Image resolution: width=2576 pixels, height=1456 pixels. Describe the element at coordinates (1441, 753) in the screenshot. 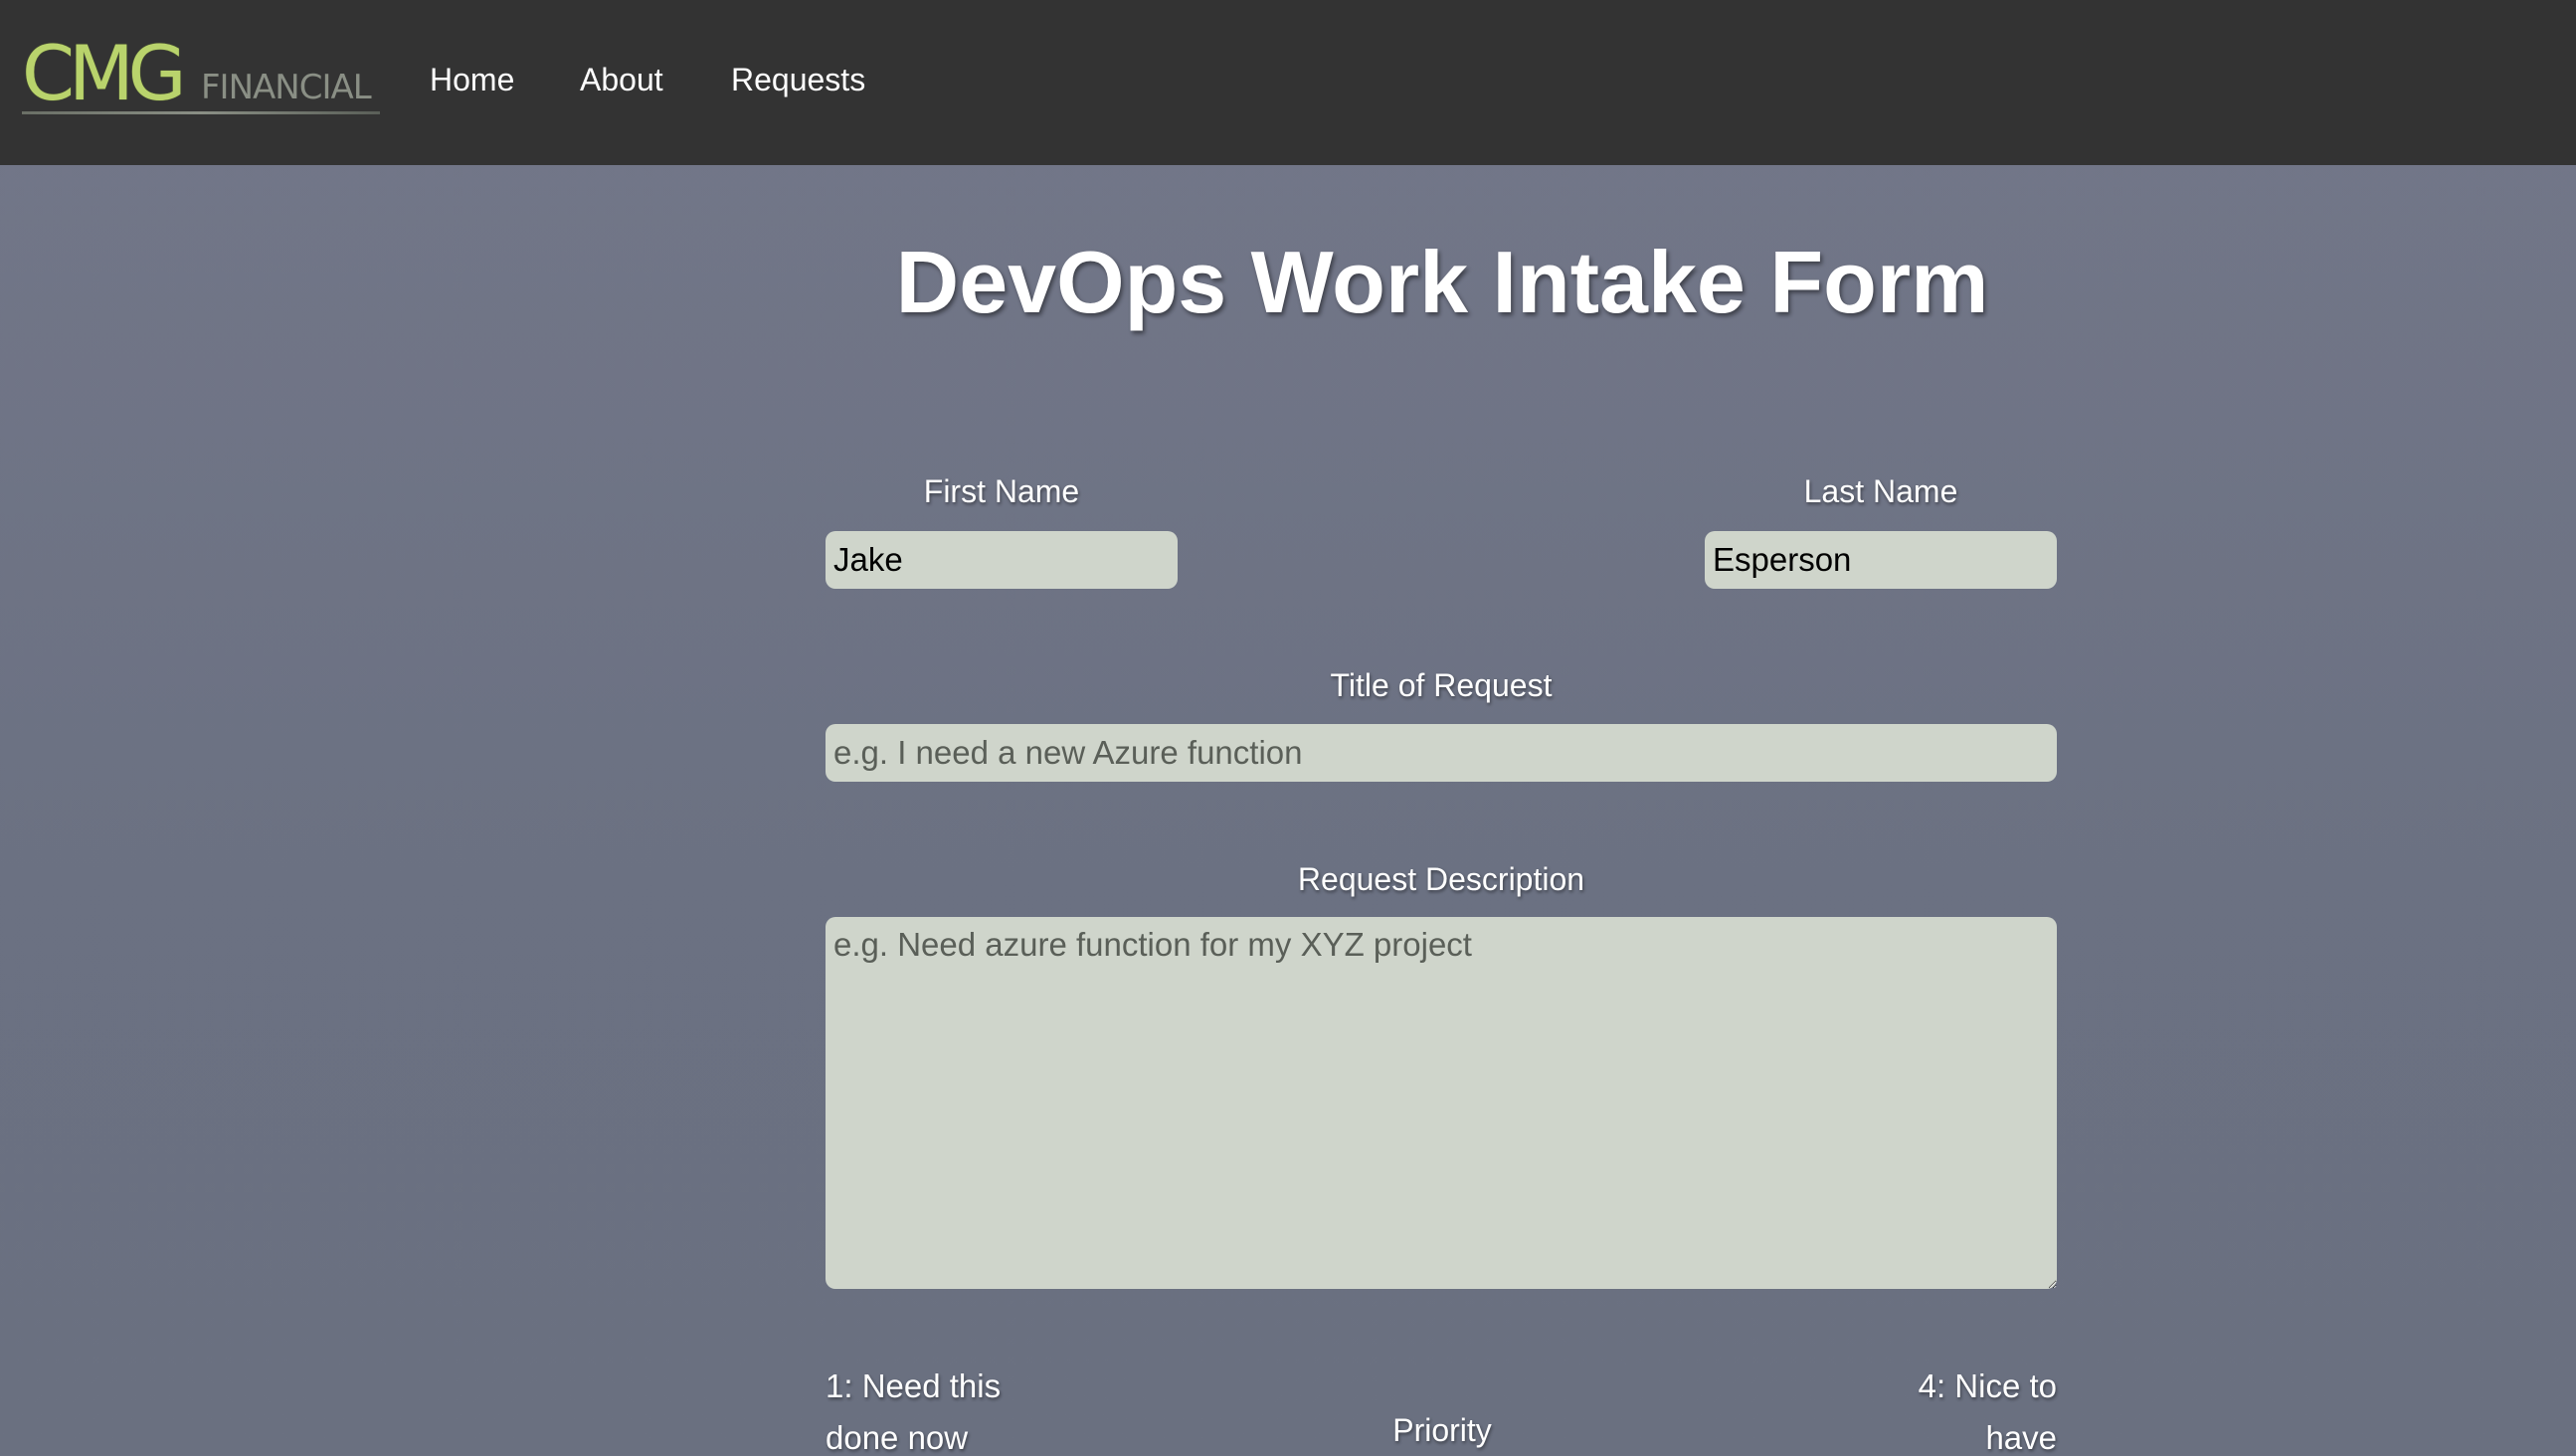

I see `request-title-input` at that location.